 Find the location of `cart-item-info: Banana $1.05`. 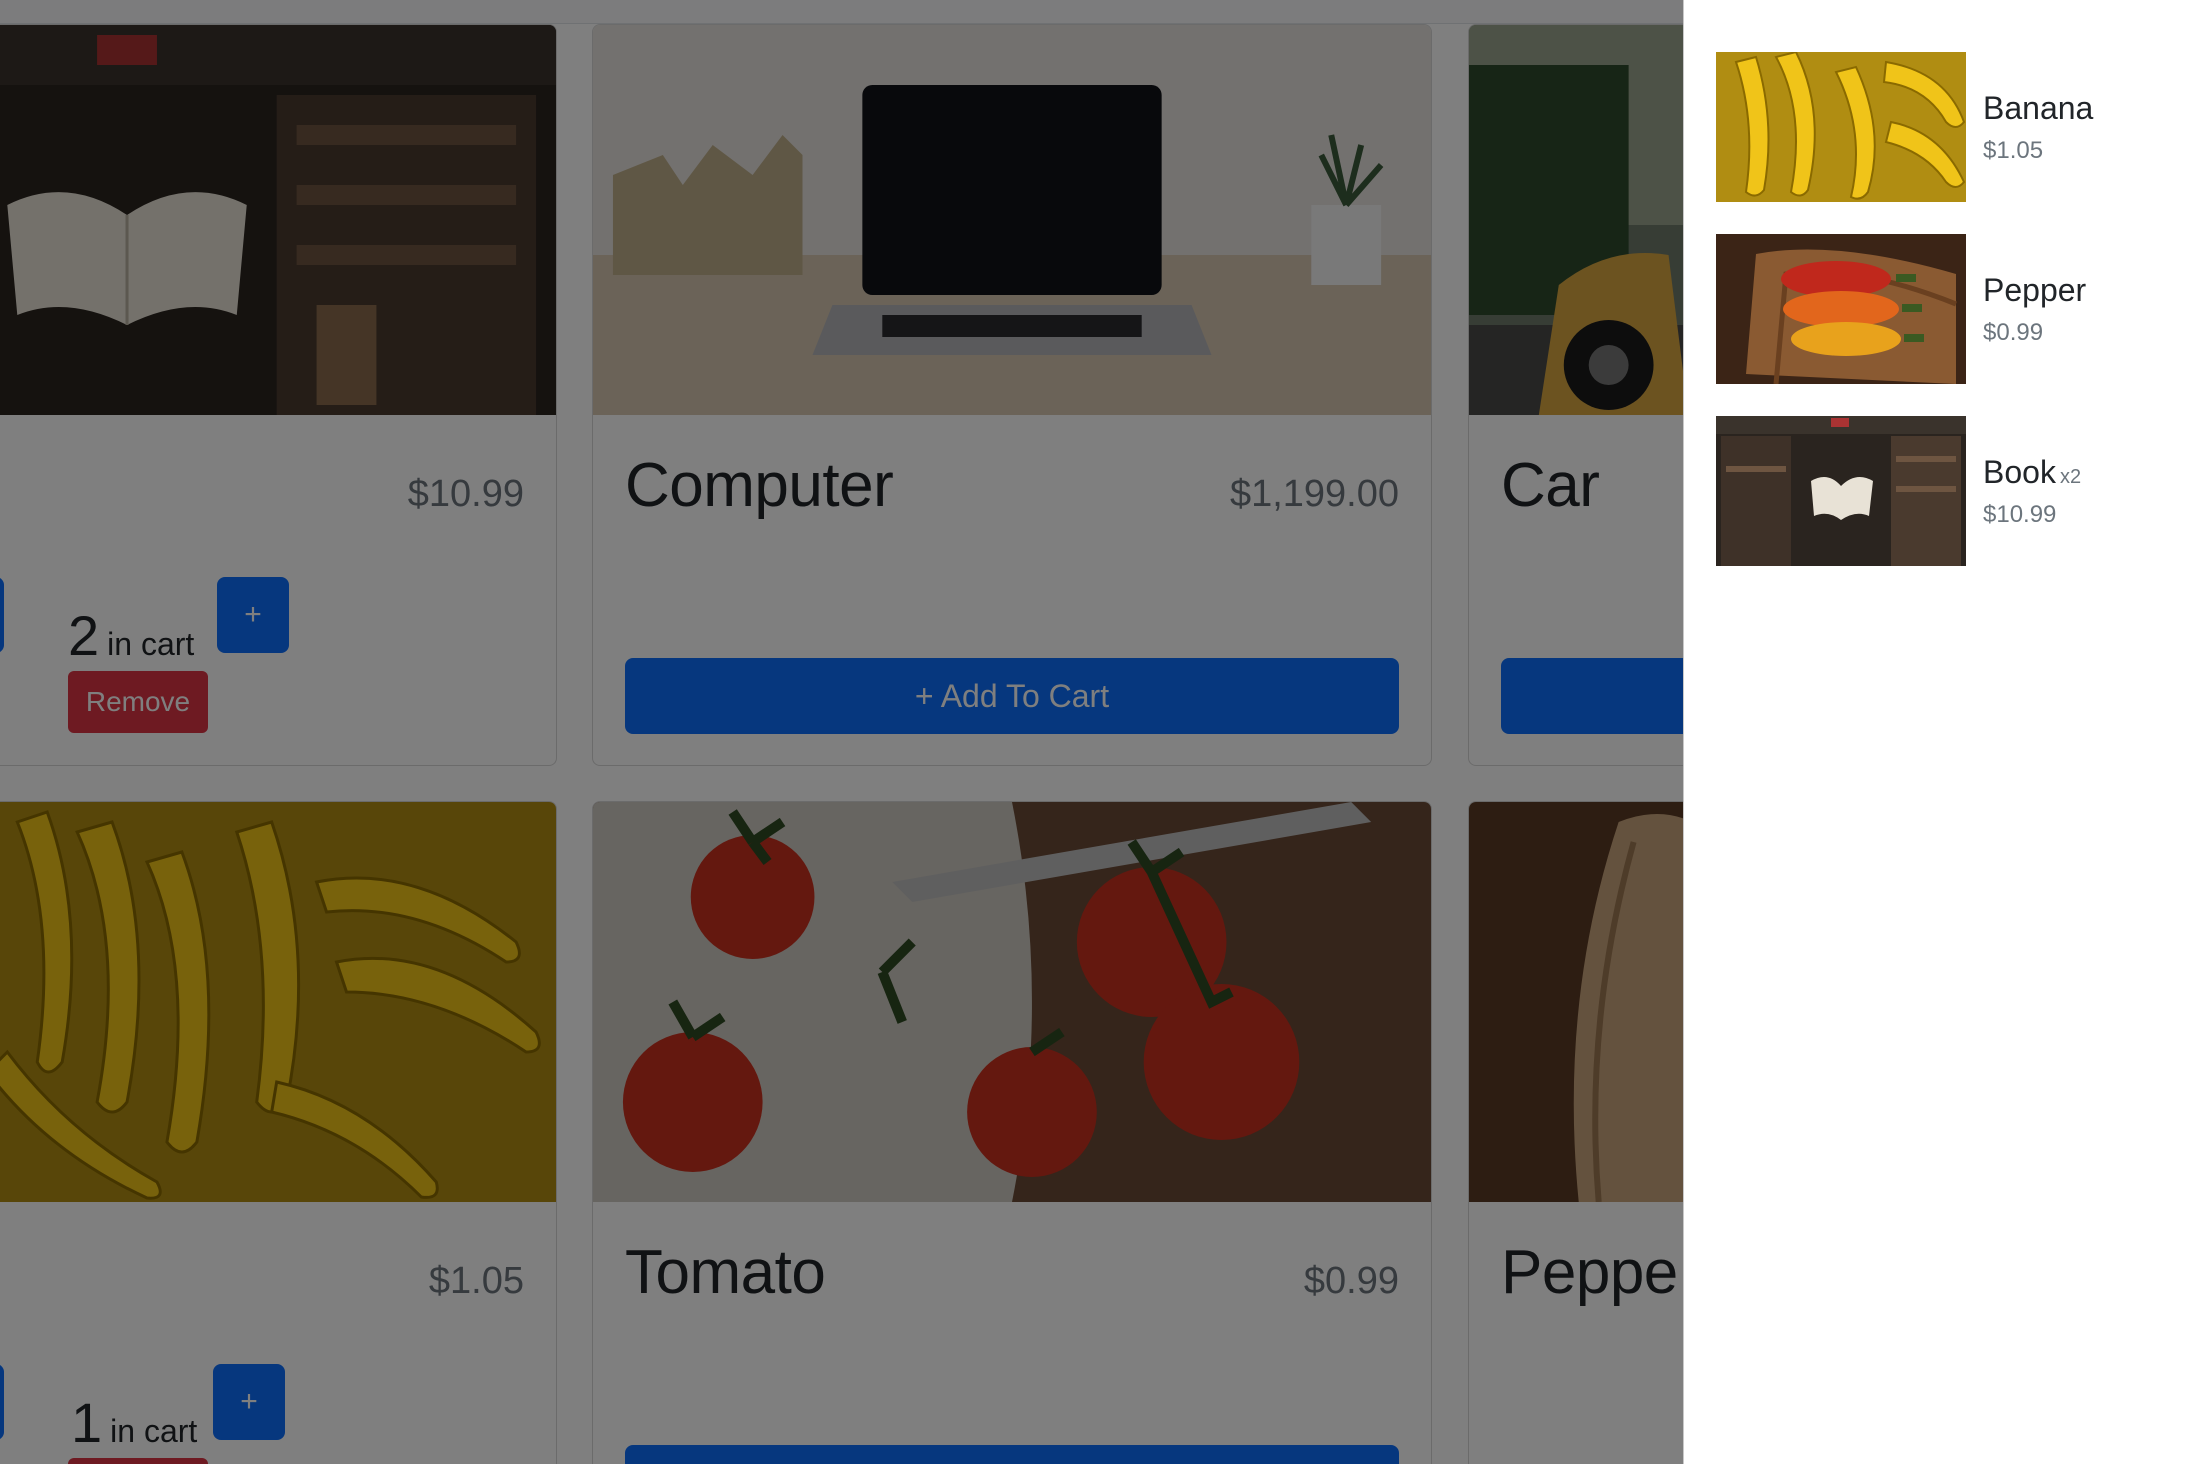

cart-item-info: Banana $1.05 is located at coordinates (2040, 127).